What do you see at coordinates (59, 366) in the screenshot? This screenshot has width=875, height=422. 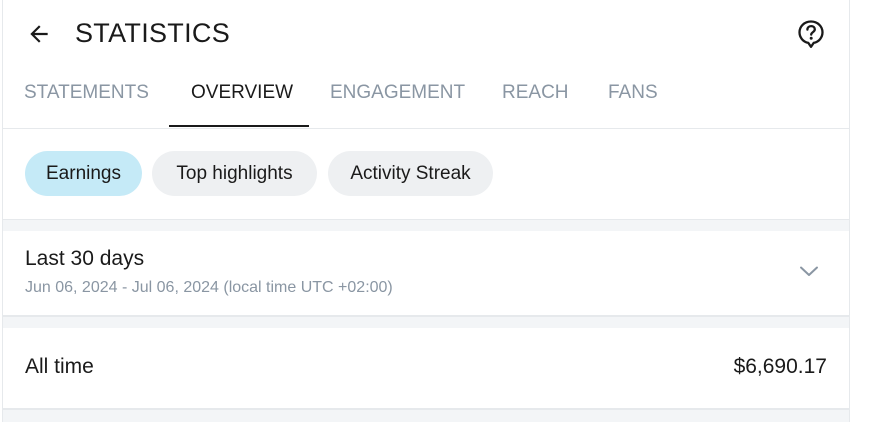 I see `all-time-label: All time` at bounding box center [59, 366].